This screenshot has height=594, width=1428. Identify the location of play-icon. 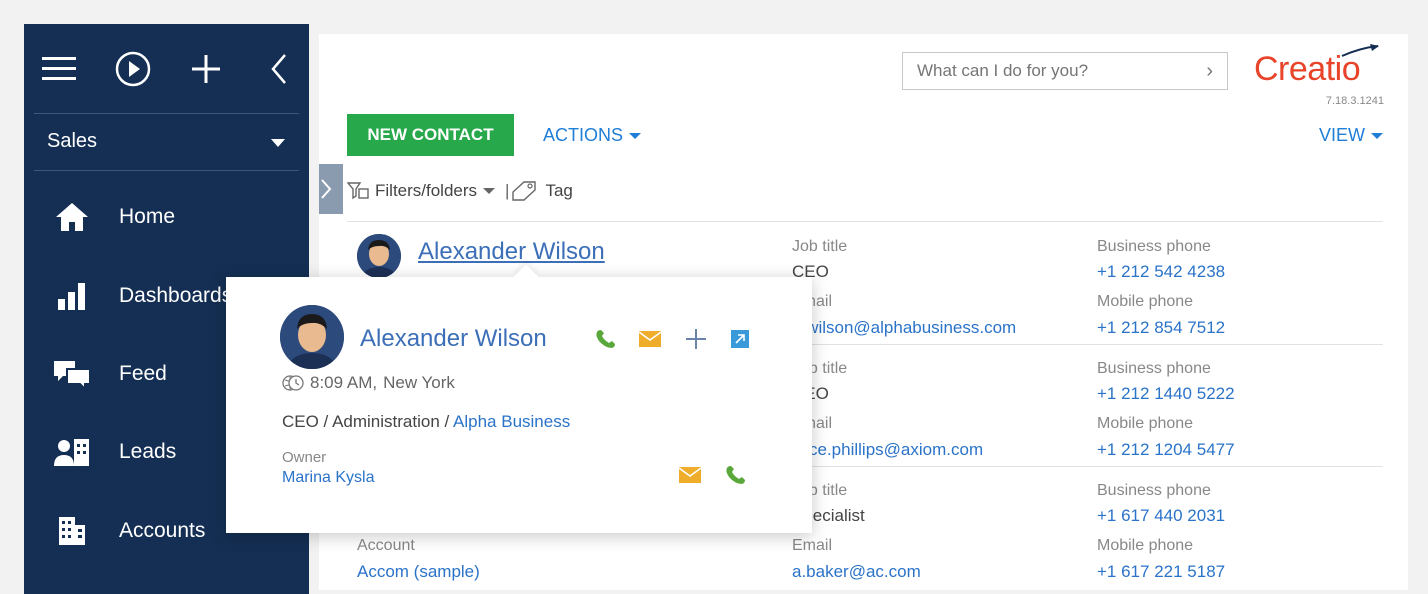
(133, 69).